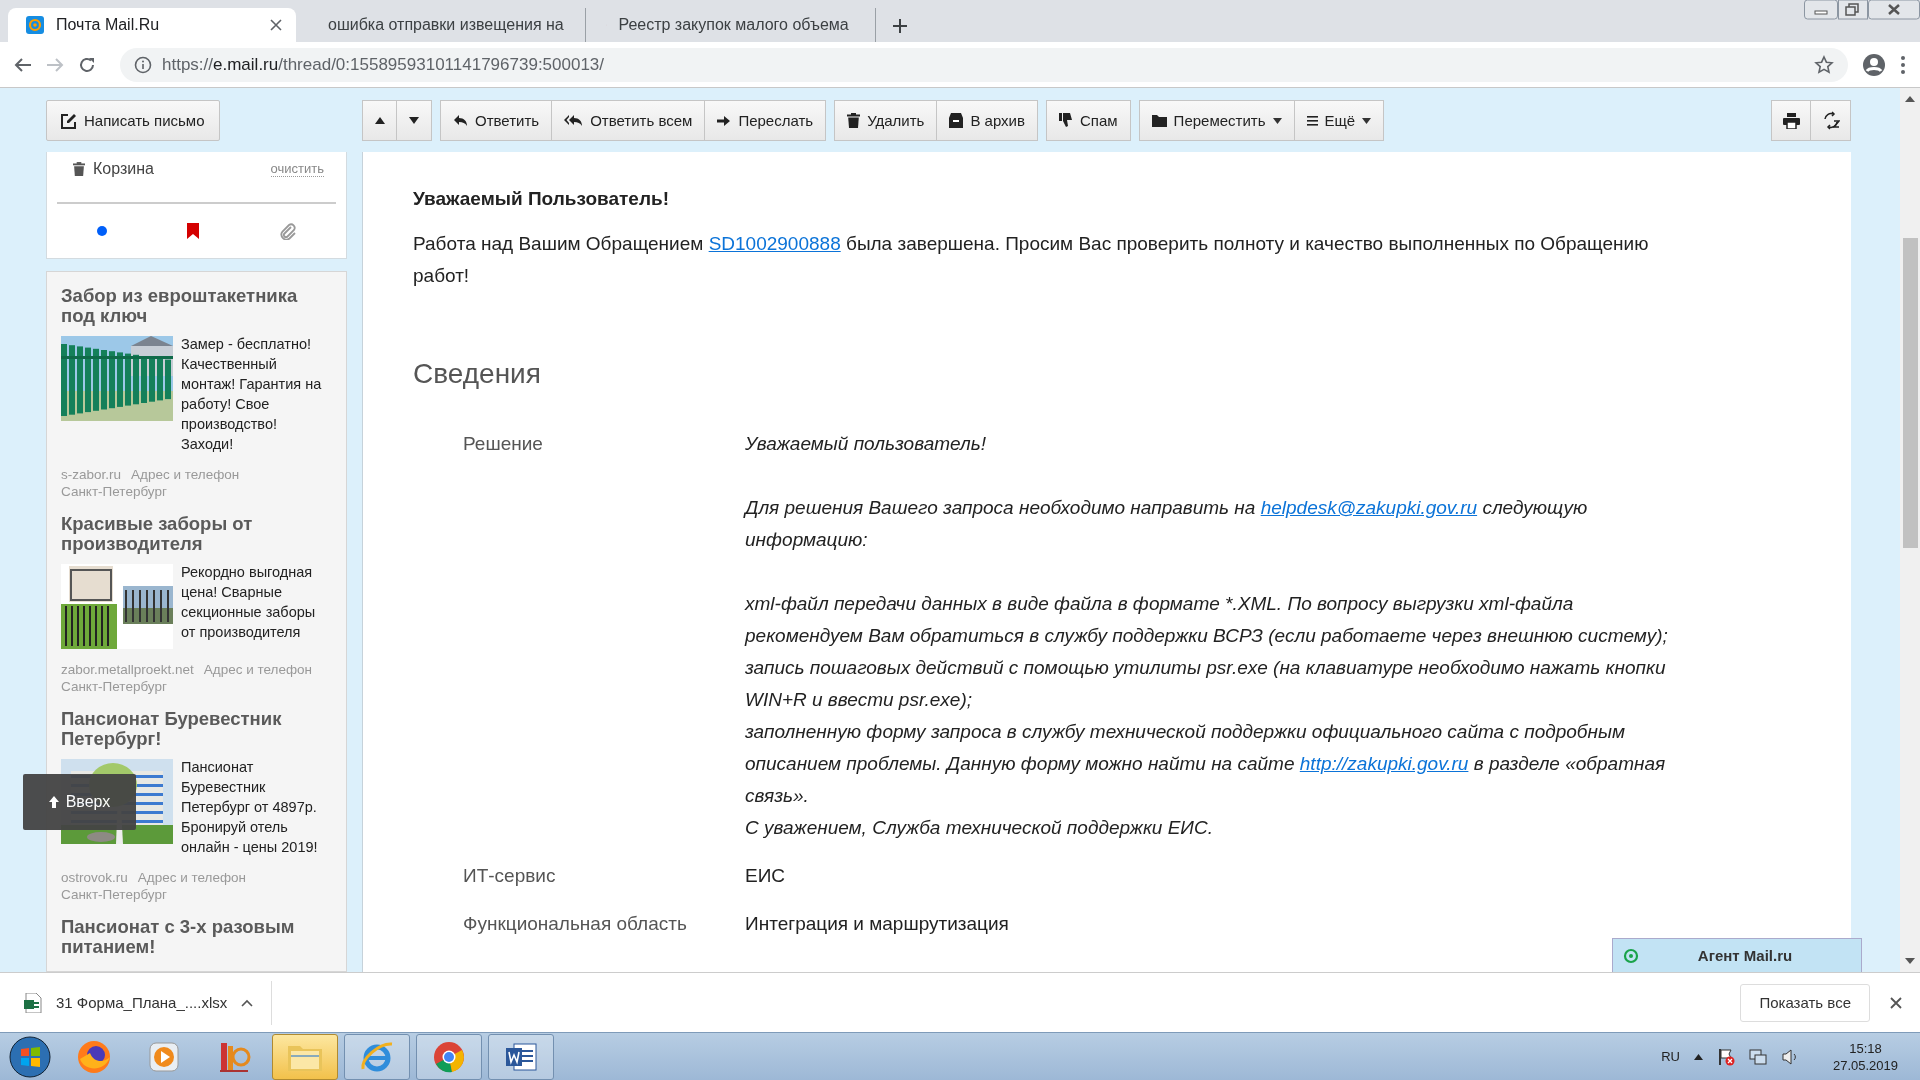 The image size is (1920, 1080). What do you see at coordinates (35, 25) in the screenshot?
I see `mail-icon` at bounding box center [35, 25].